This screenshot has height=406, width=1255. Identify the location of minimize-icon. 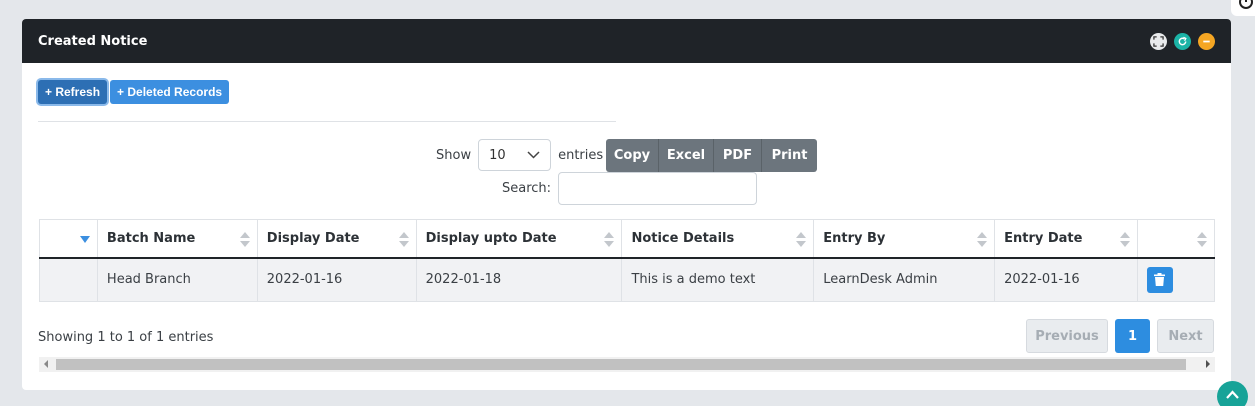
(1206, 41).